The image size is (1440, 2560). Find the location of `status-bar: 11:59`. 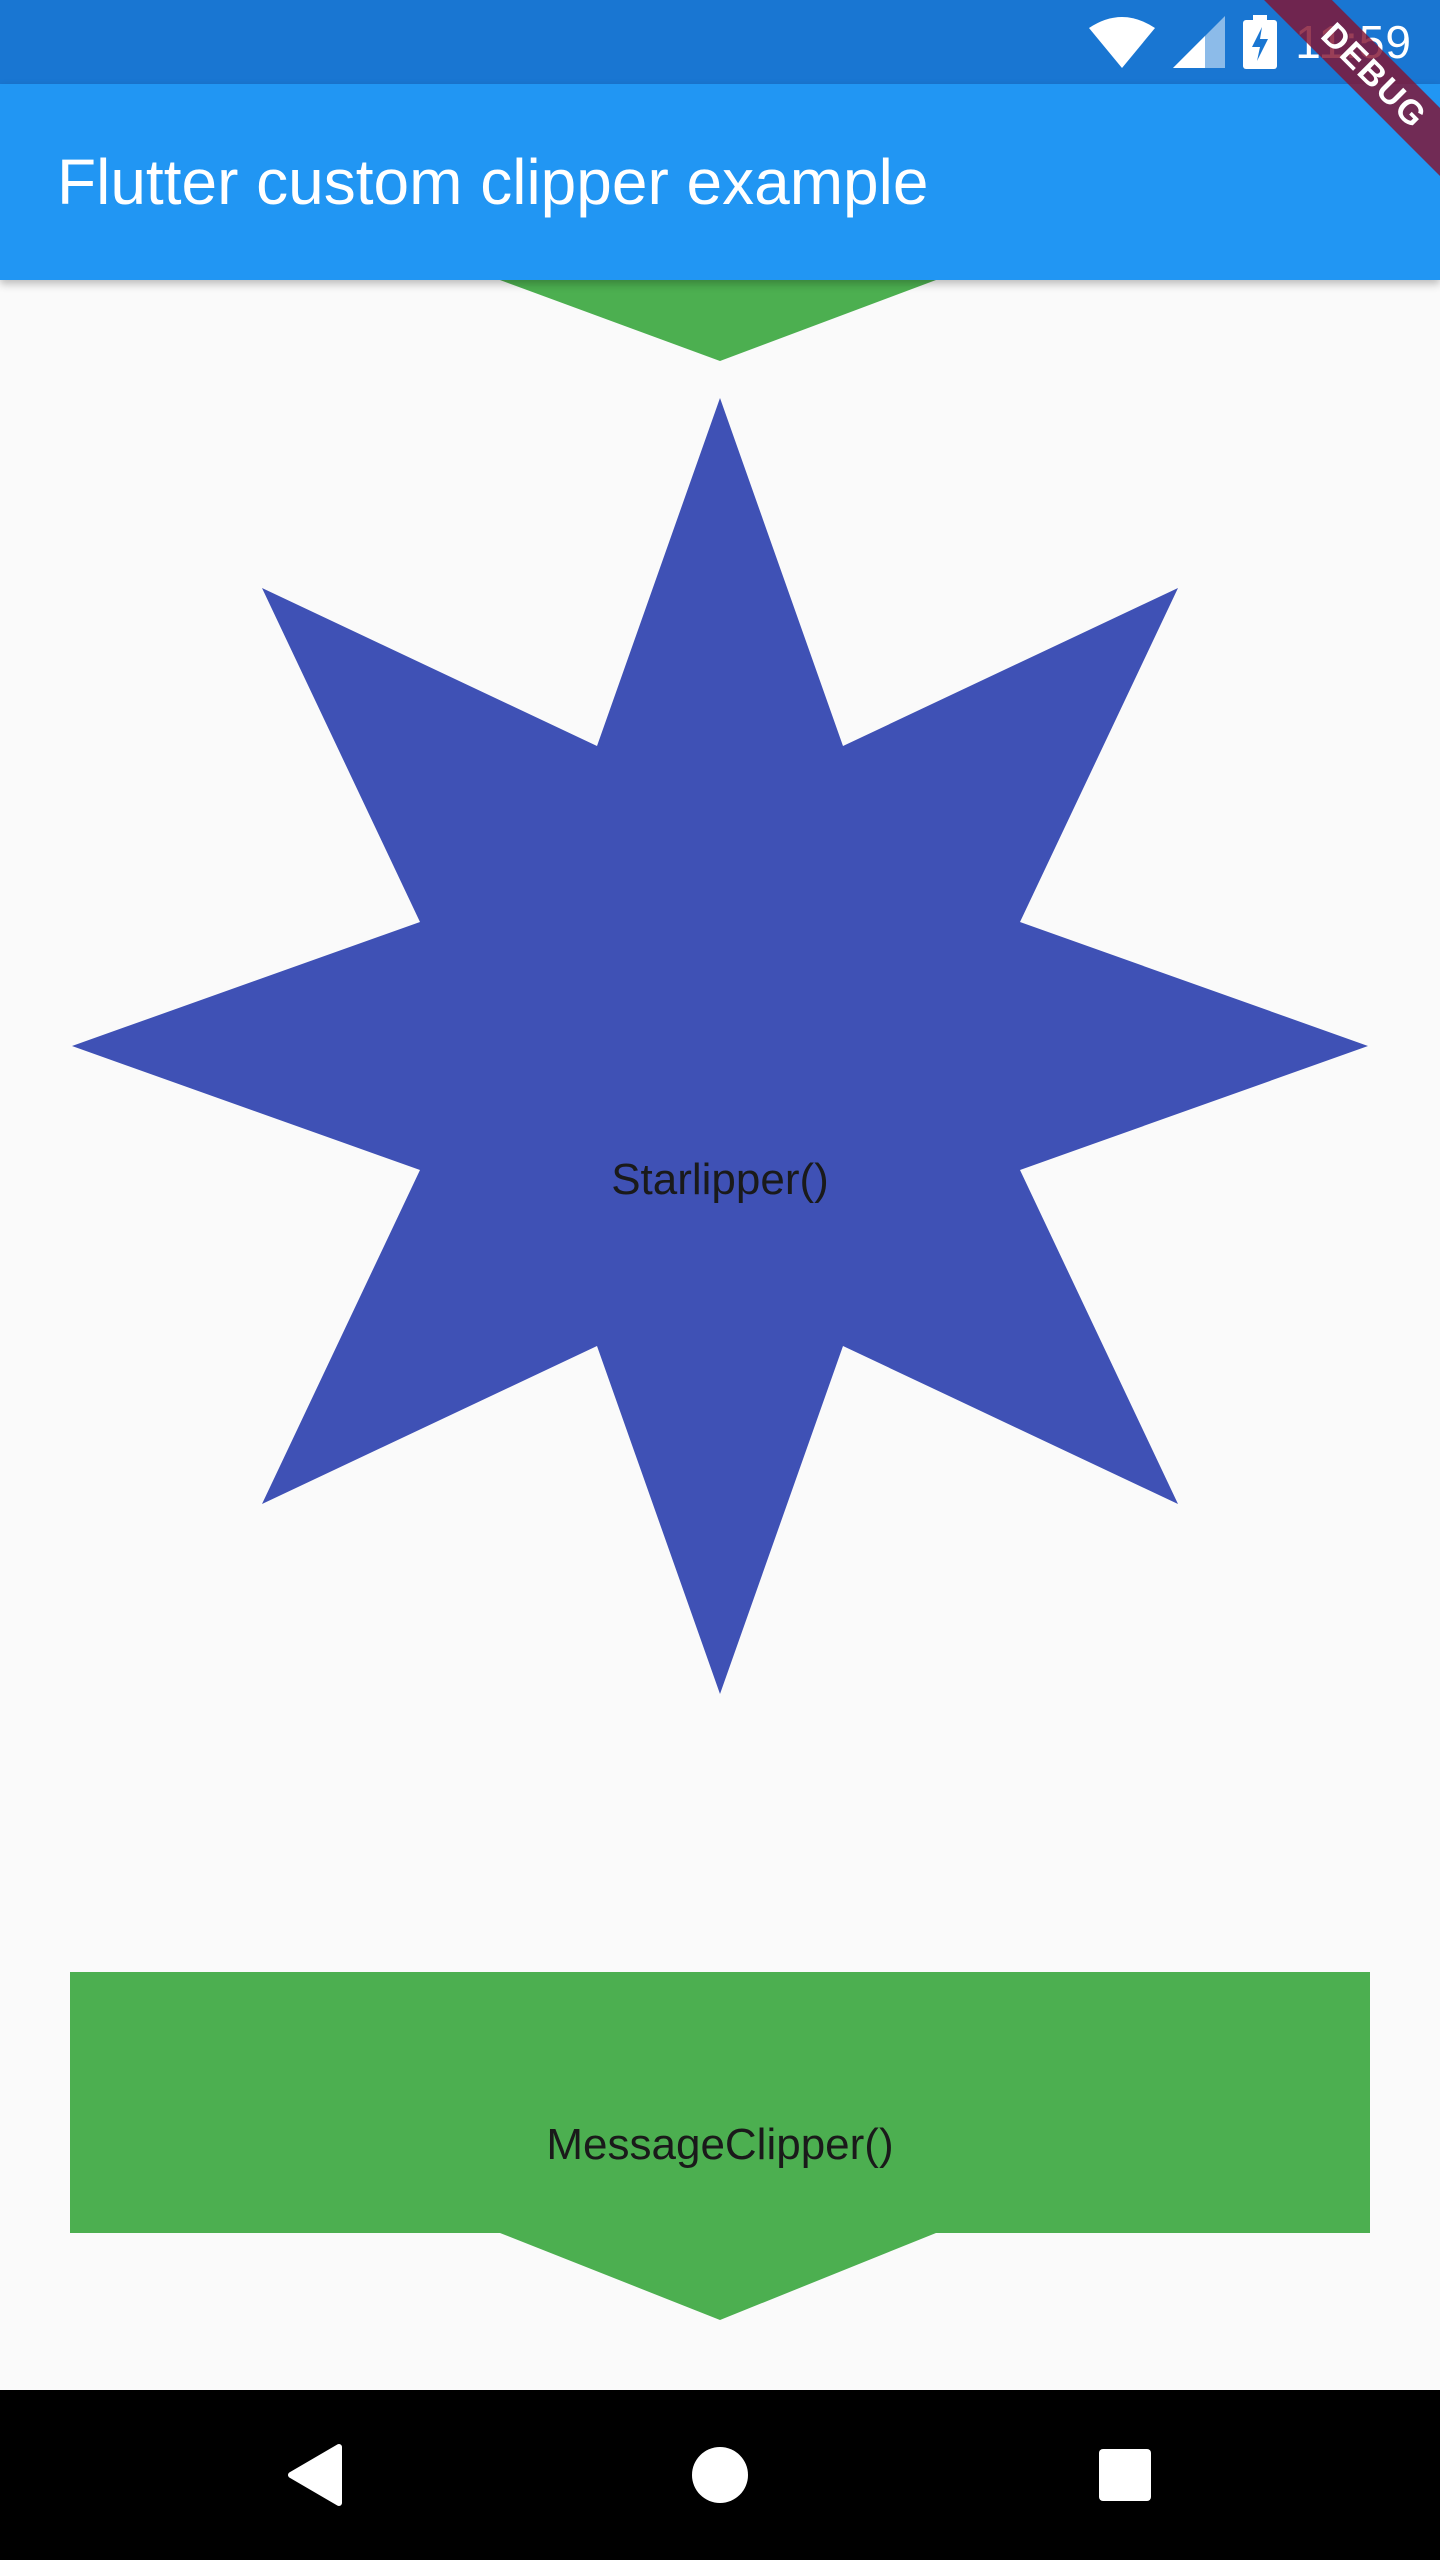

status-bar: 11:59 is located at coordinates (720, 42).